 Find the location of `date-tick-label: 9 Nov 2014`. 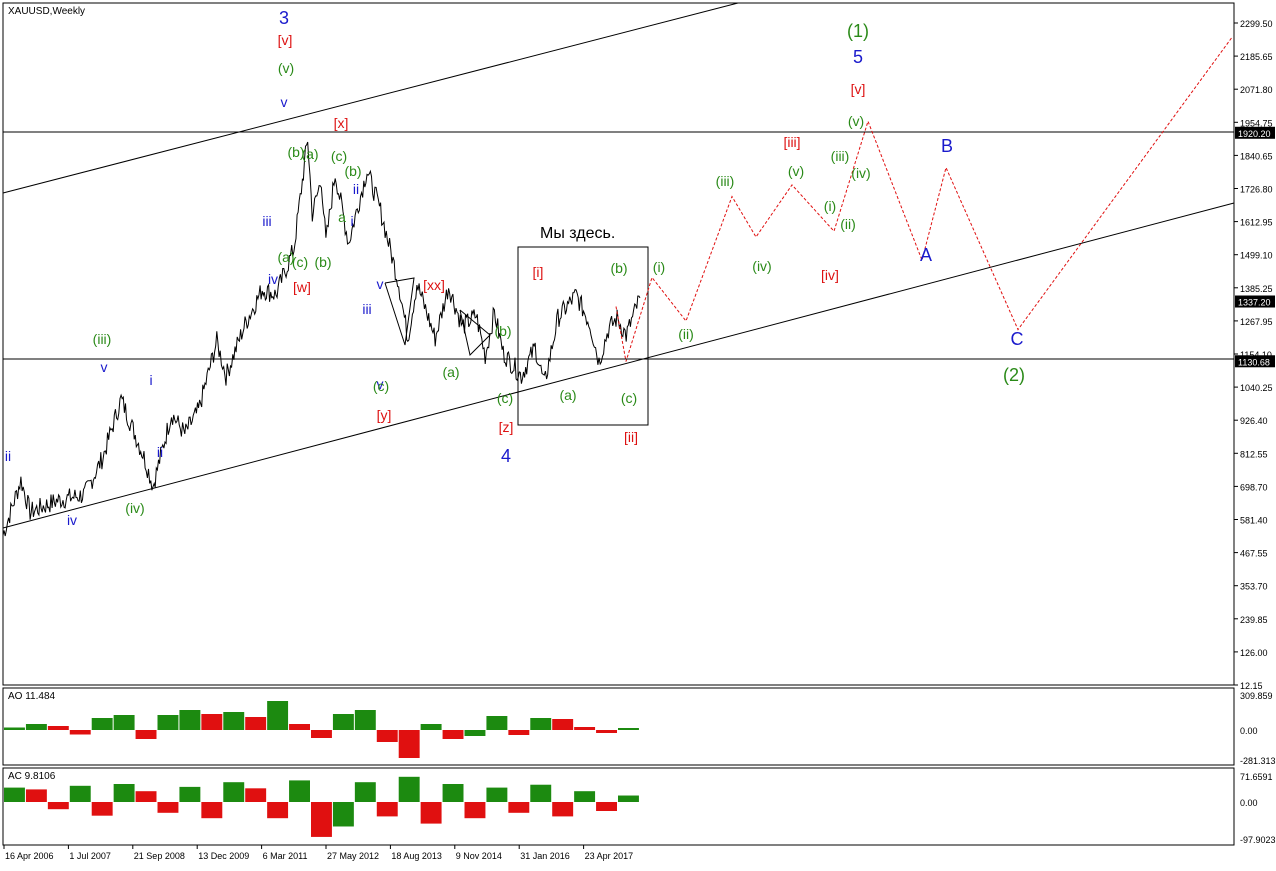

date-tick-label: 9 Nov 2014 is located at coordinates (479, 856).